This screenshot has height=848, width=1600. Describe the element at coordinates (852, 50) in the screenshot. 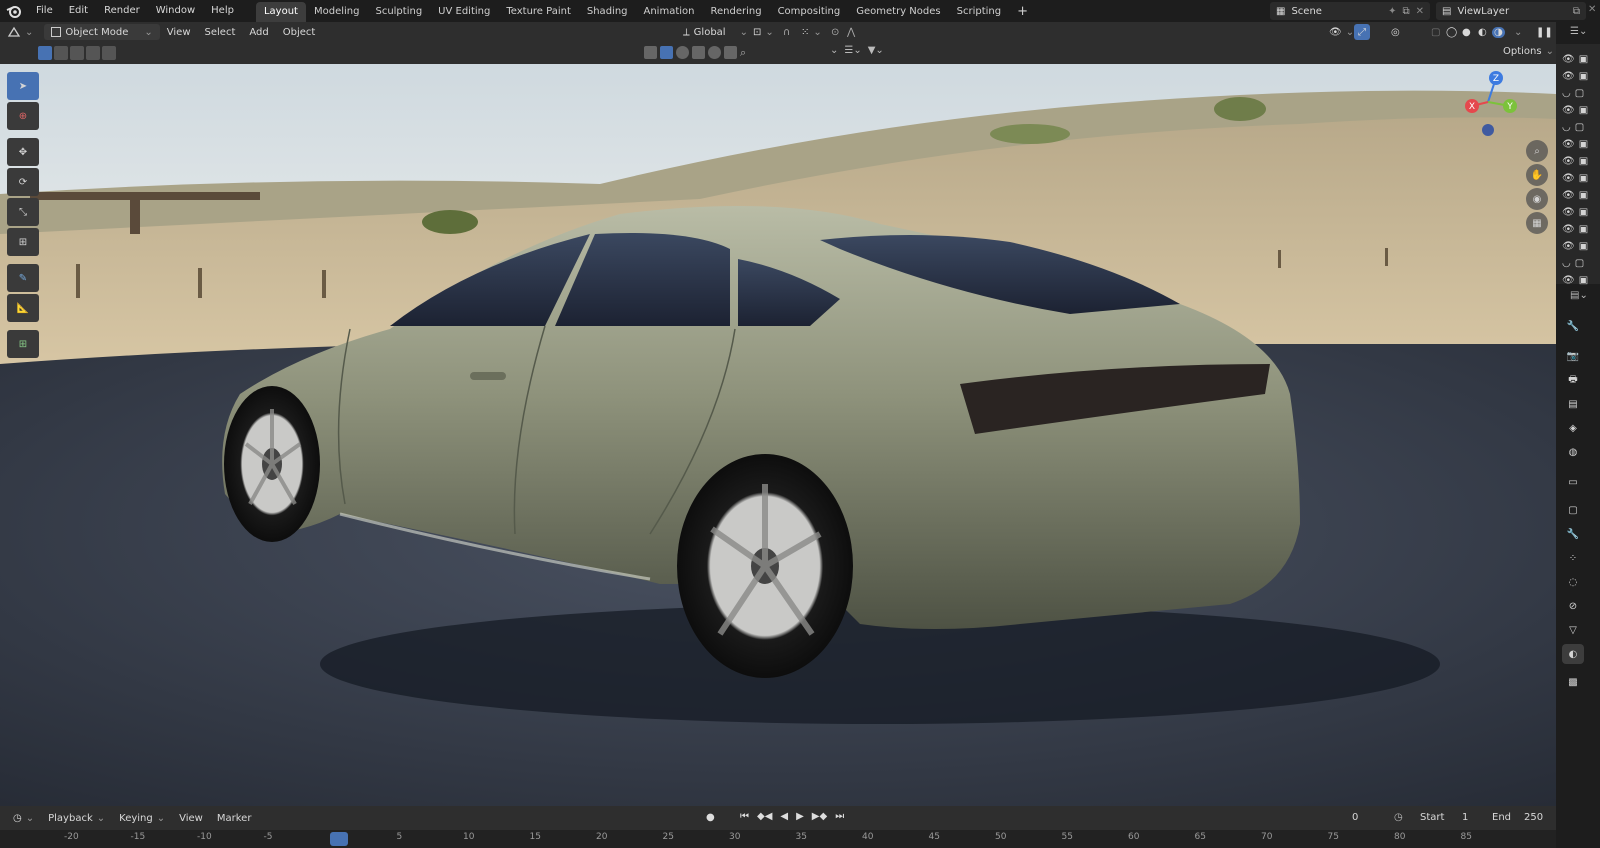

I see `list-icon: ☰⌄` at that location.